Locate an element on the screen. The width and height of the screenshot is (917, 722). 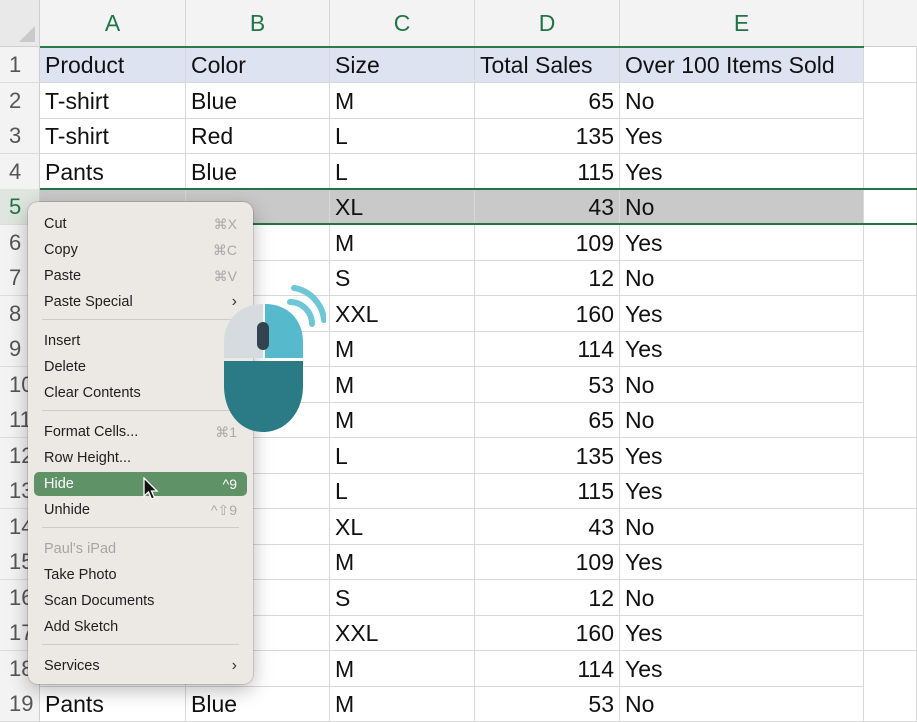
menu-item-add-sketch: Add Sketch is located at coordinates (140, 627).